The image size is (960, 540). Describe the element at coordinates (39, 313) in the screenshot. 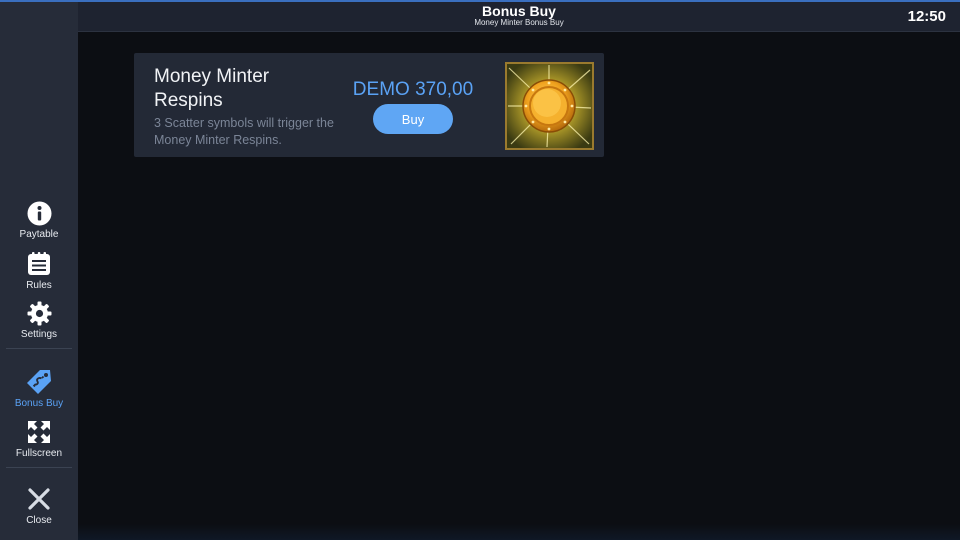

I see `gear-icon` at that location.